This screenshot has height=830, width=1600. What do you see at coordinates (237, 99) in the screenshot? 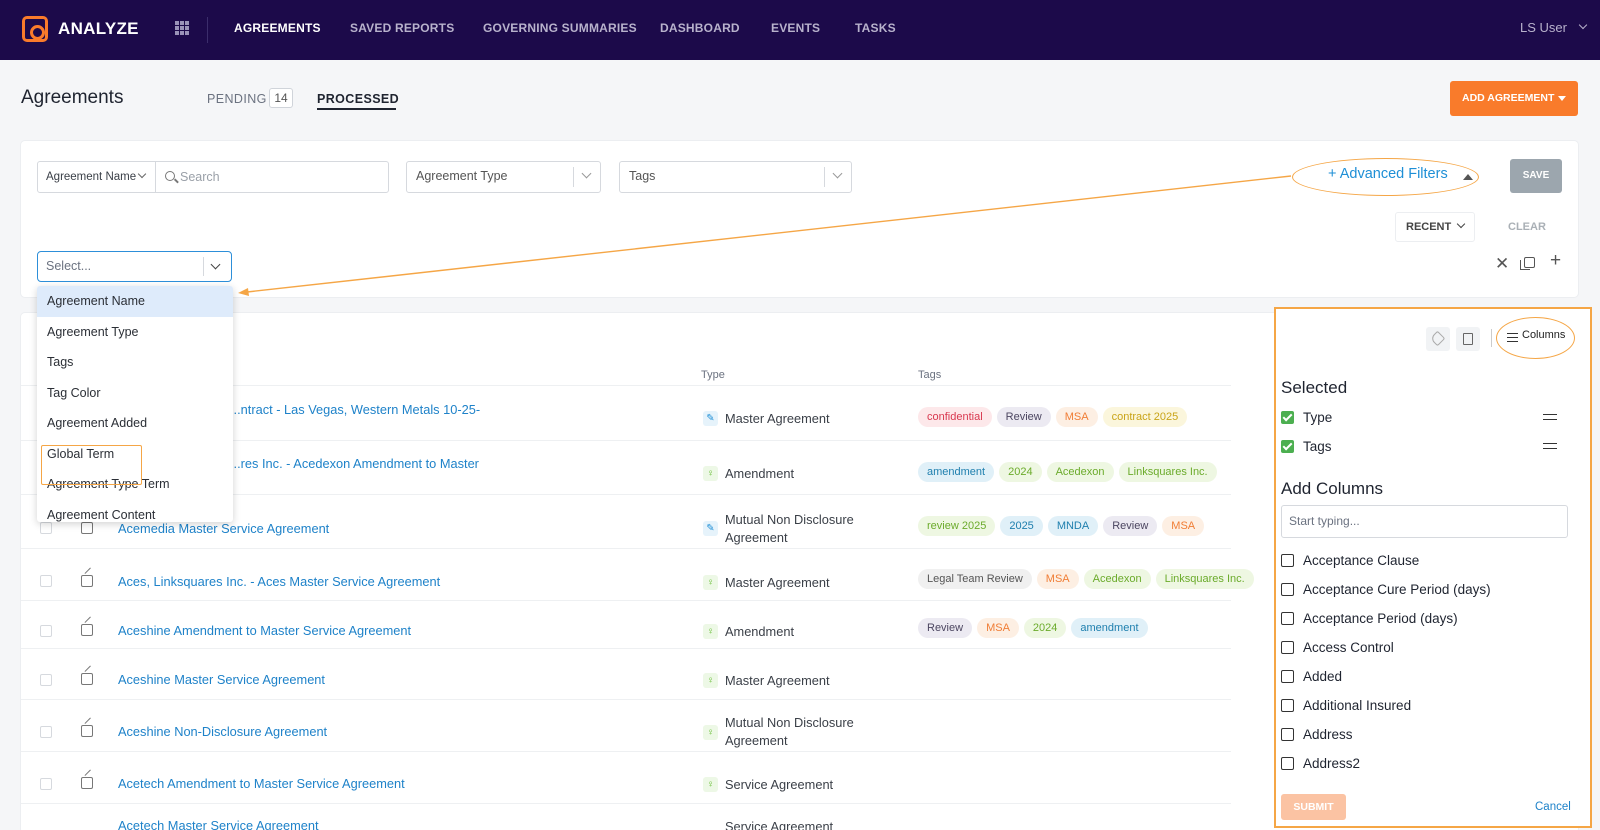
I see `tab-pending: PENDING` at bounding box center [237, 99].